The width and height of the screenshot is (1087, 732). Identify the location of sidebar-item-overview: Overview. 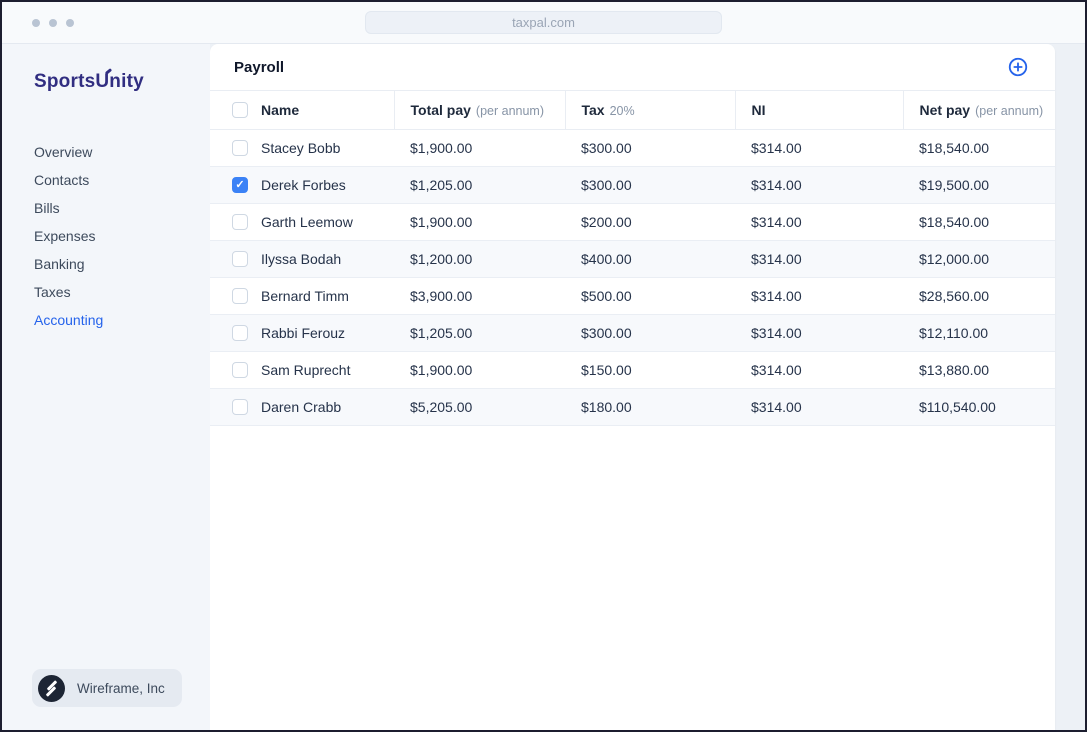
(122, 152).